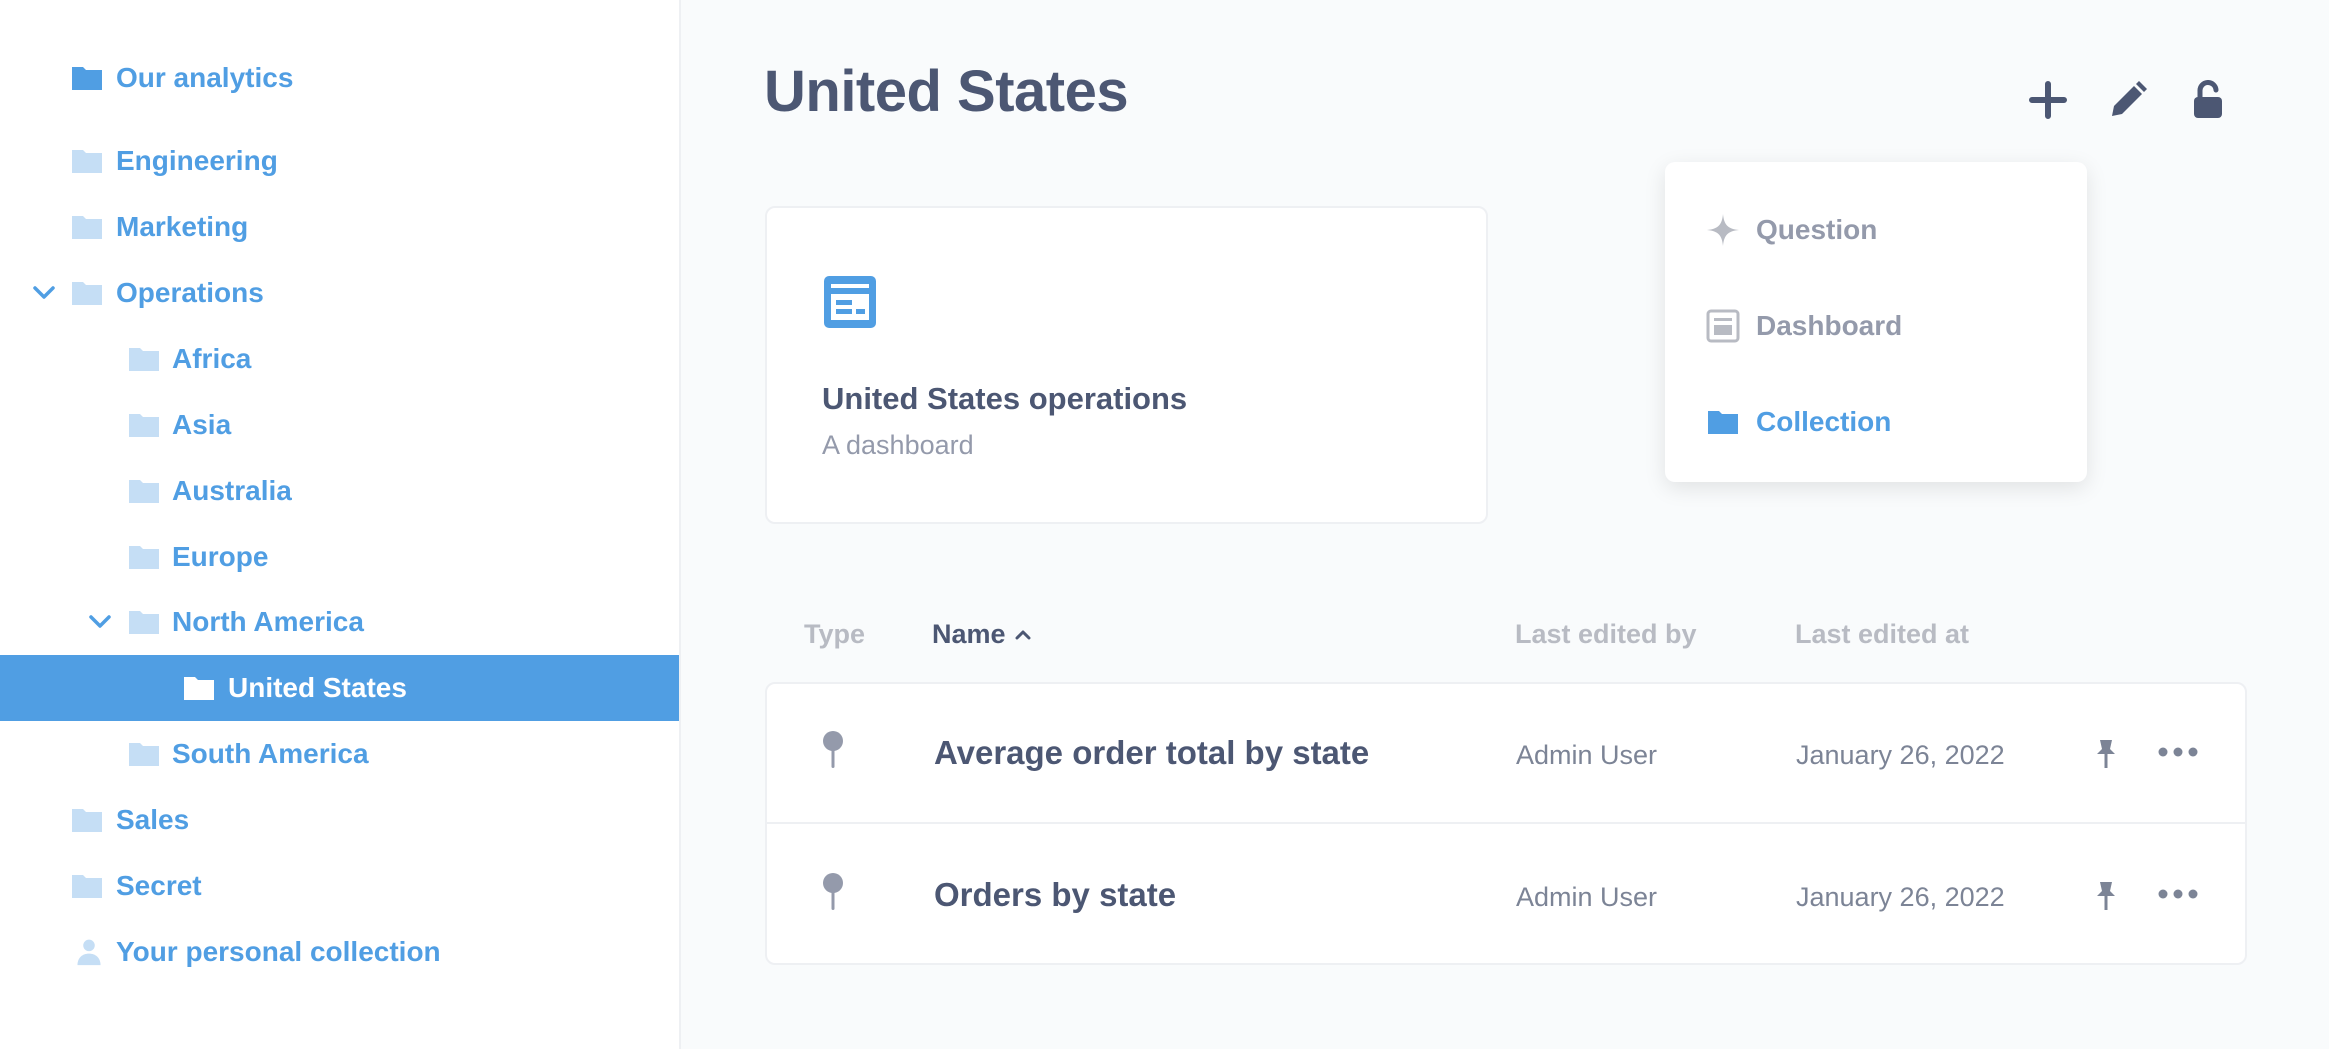 The height and width of the screenshot is (1049, 2329). What do you see at coordinates (1023, 634) in the screenshot?
I see `chevron-up-icon` at bounding box center [1023, 634].